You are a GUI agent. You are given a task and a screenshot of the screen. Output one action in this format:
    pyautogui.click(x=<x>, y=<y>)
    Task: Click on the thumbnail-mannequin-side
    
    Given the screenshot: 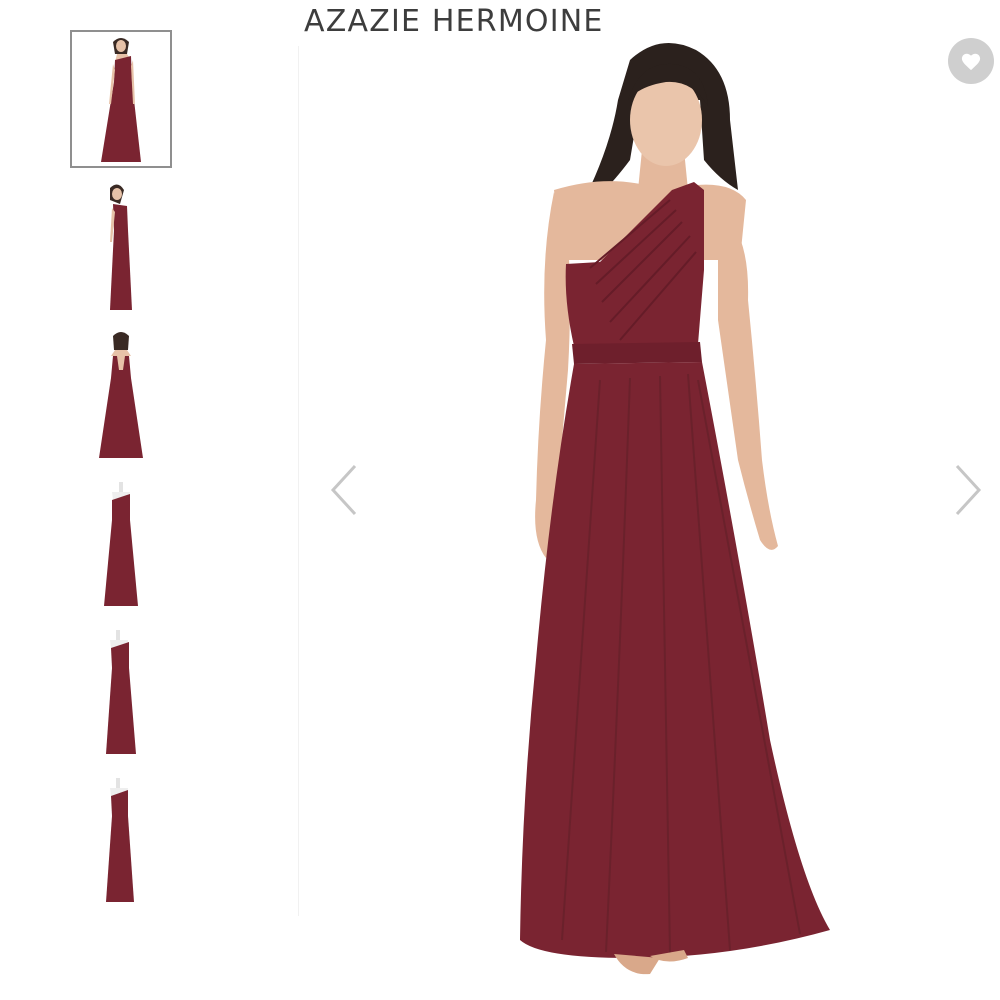 What is the action you would take?
    pyautogui.click(x=121, y=839)
    